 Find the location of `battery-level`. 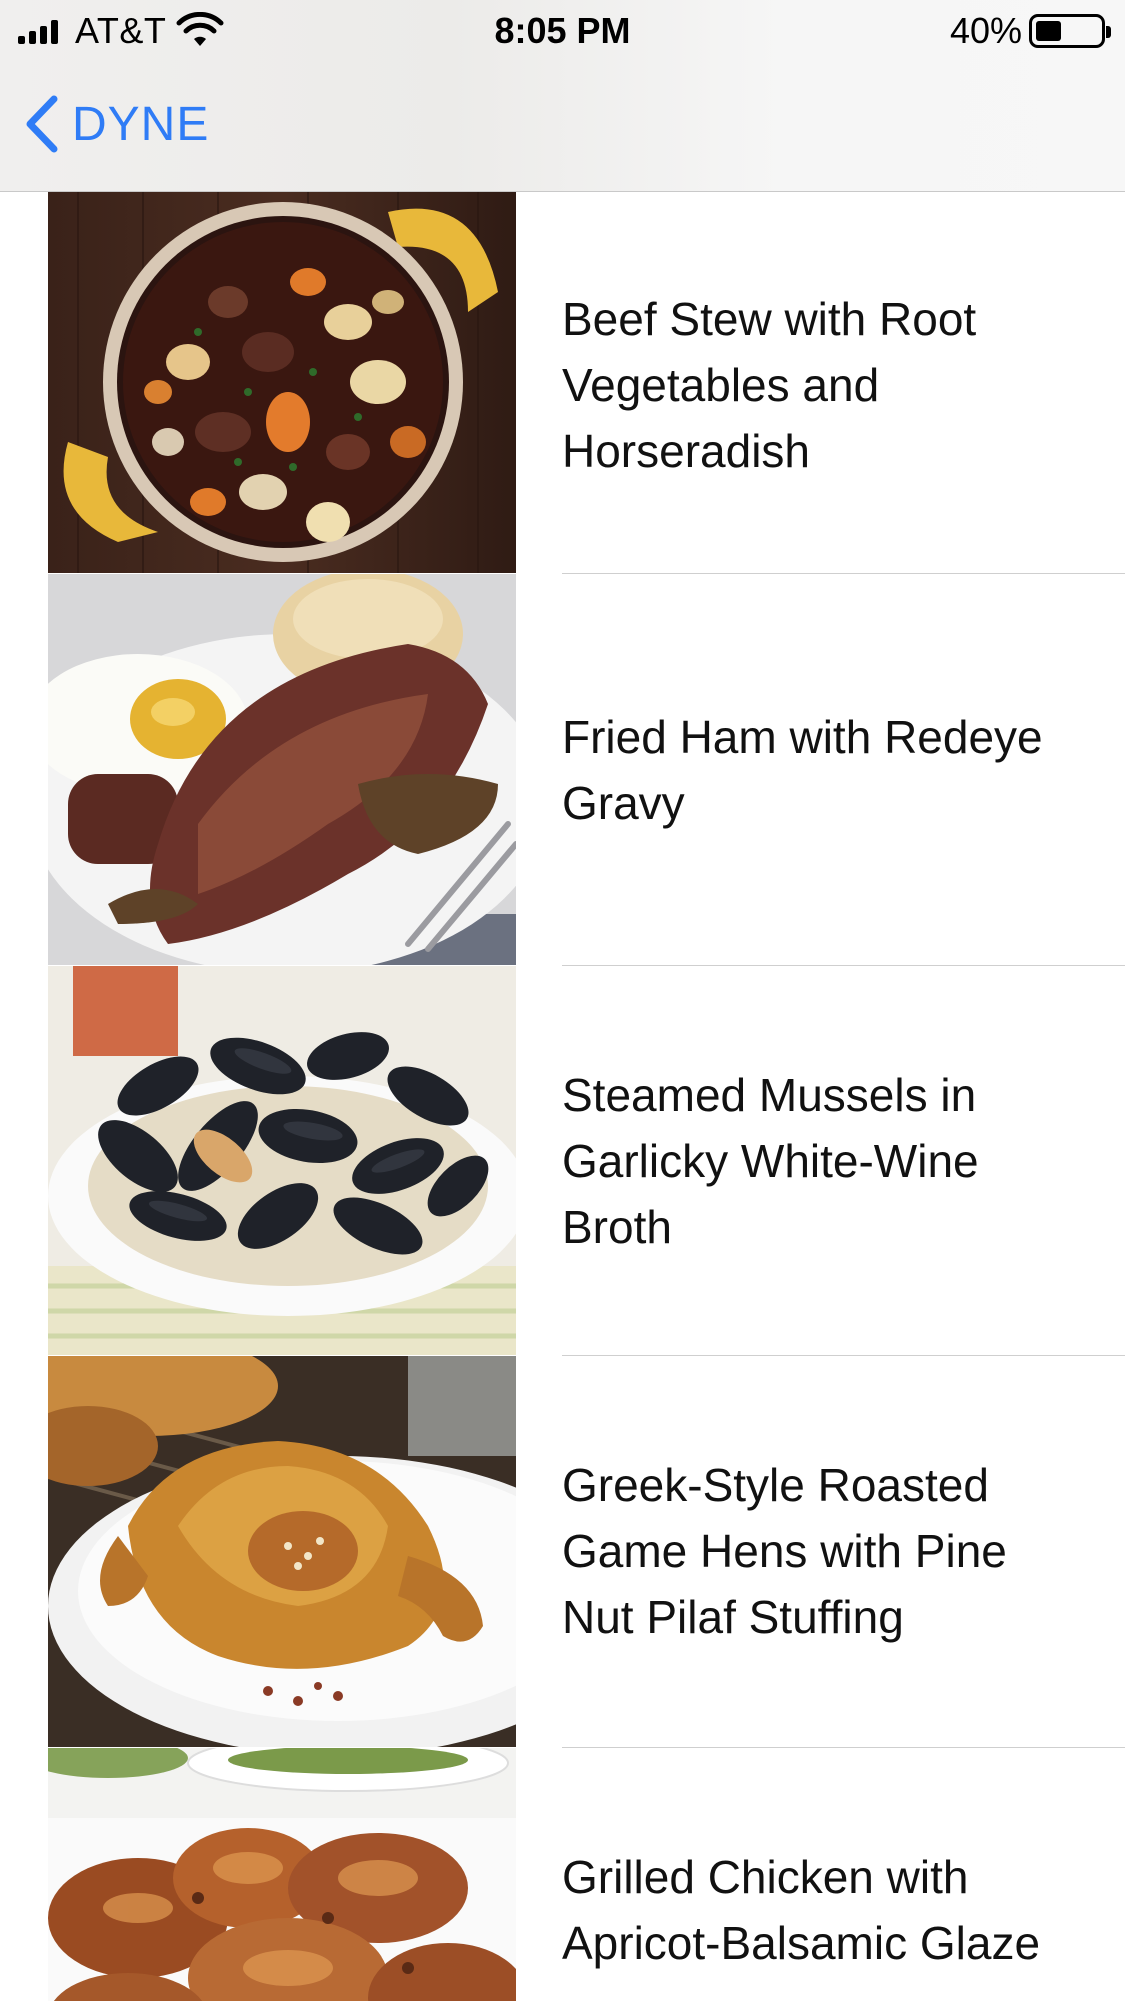

battery-level is located at coordinates (1048, 31).